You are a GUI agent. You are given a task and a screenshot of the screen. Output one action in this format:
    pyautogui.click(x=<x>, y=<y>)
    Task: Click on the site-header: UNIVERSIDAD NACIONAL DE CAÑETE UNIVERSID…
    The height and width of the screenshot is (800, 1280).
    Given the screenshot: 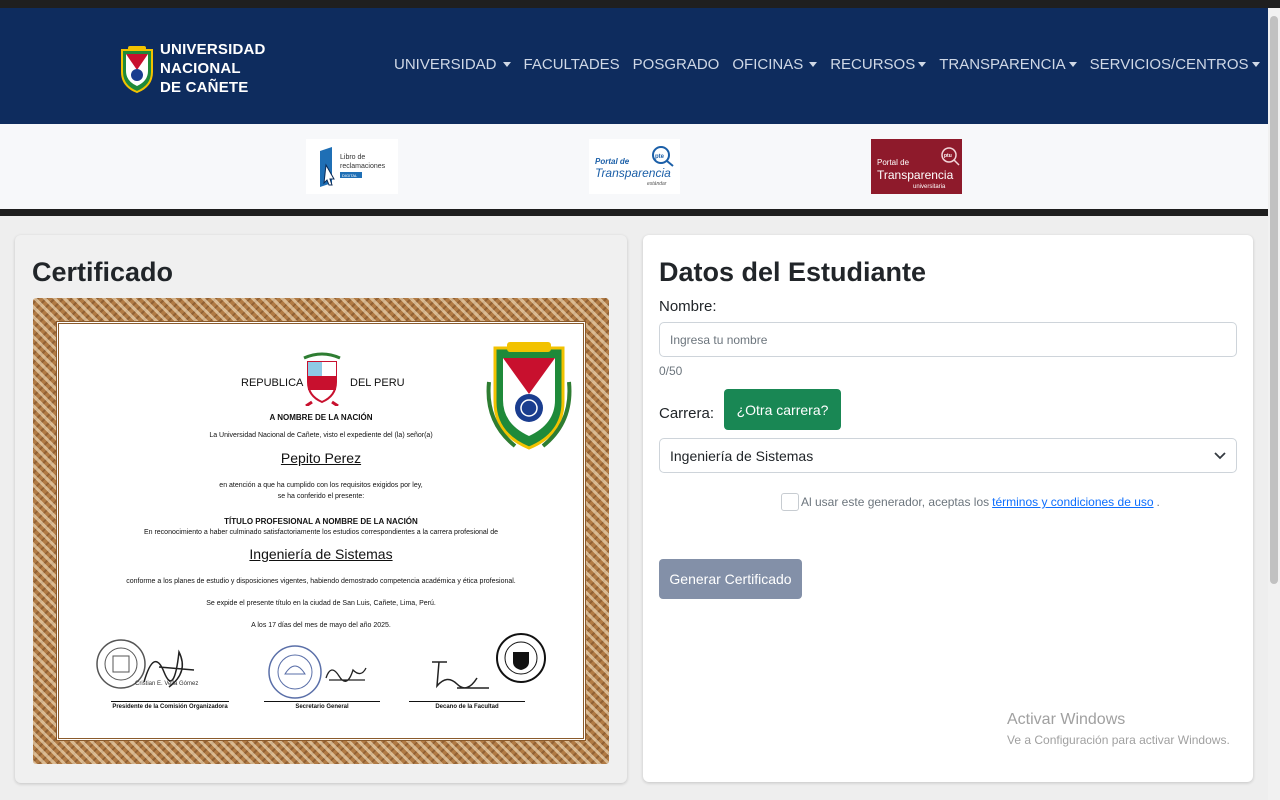 What is the action you would take?
    pyautogui.click(x=634, y=66)
    